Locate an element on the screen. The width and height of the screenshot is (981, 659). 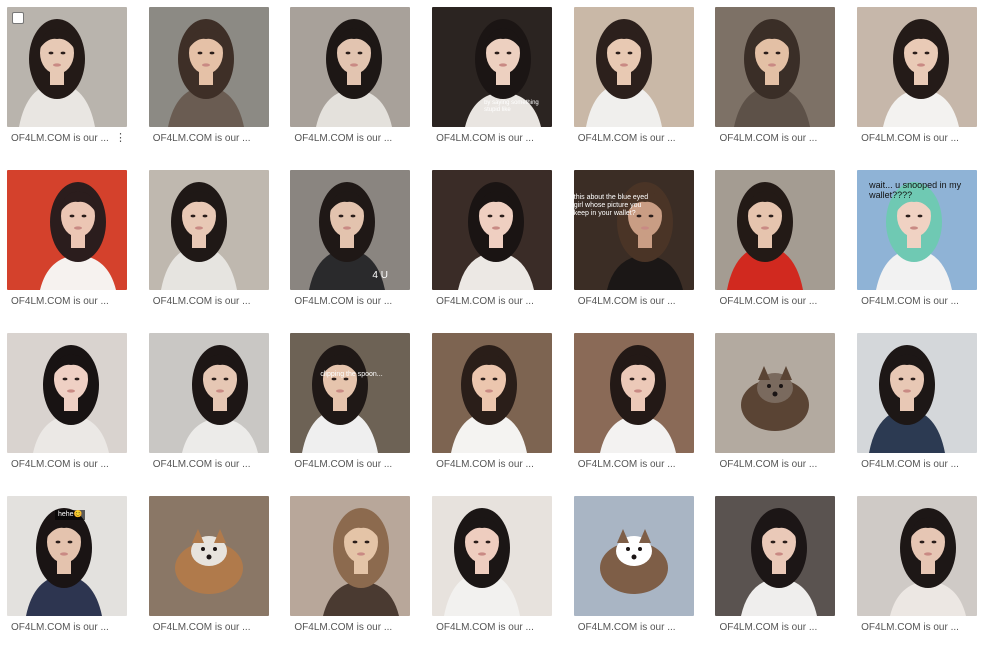
photo-caption-overlay: hehe😊 is located at coordinates (70, 515).